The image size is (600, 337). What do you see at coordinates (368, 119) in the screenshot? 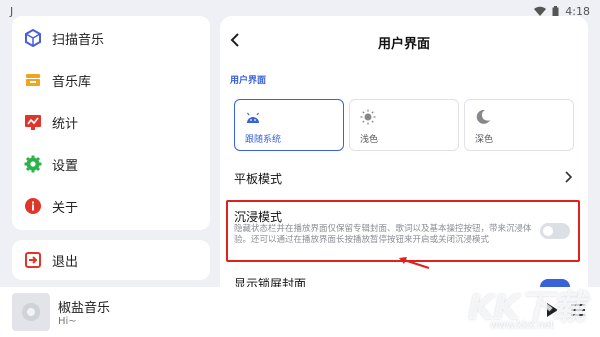
I see `sun-icon` at bounding box center [368, 119].